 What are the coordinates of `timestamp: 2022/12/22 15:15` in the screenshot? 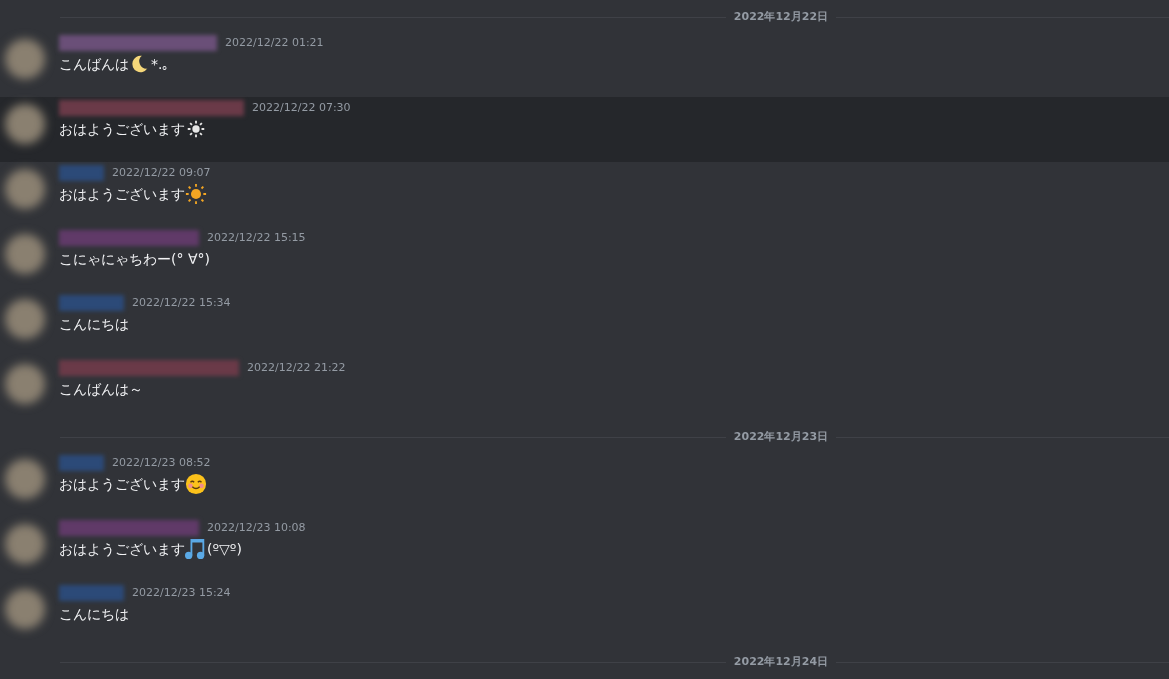 It's located at (256, 238).